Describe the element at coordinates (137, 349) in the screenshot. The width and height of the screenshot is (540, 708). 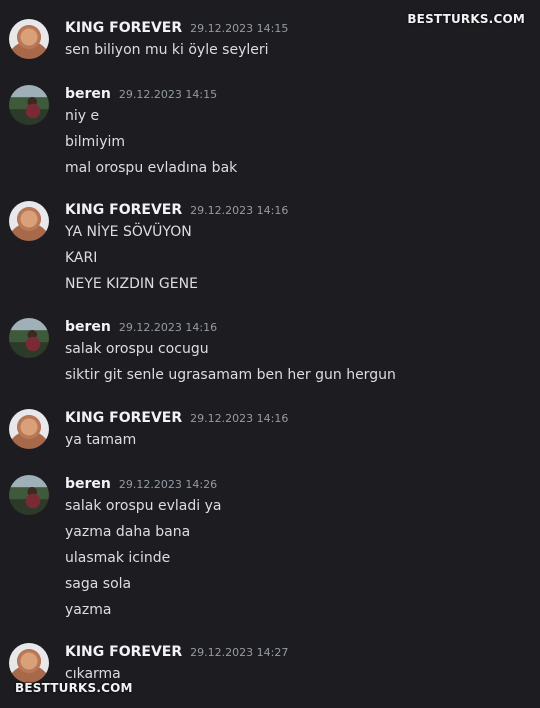
I see `message-text: salak orospu cocugu` at that location.